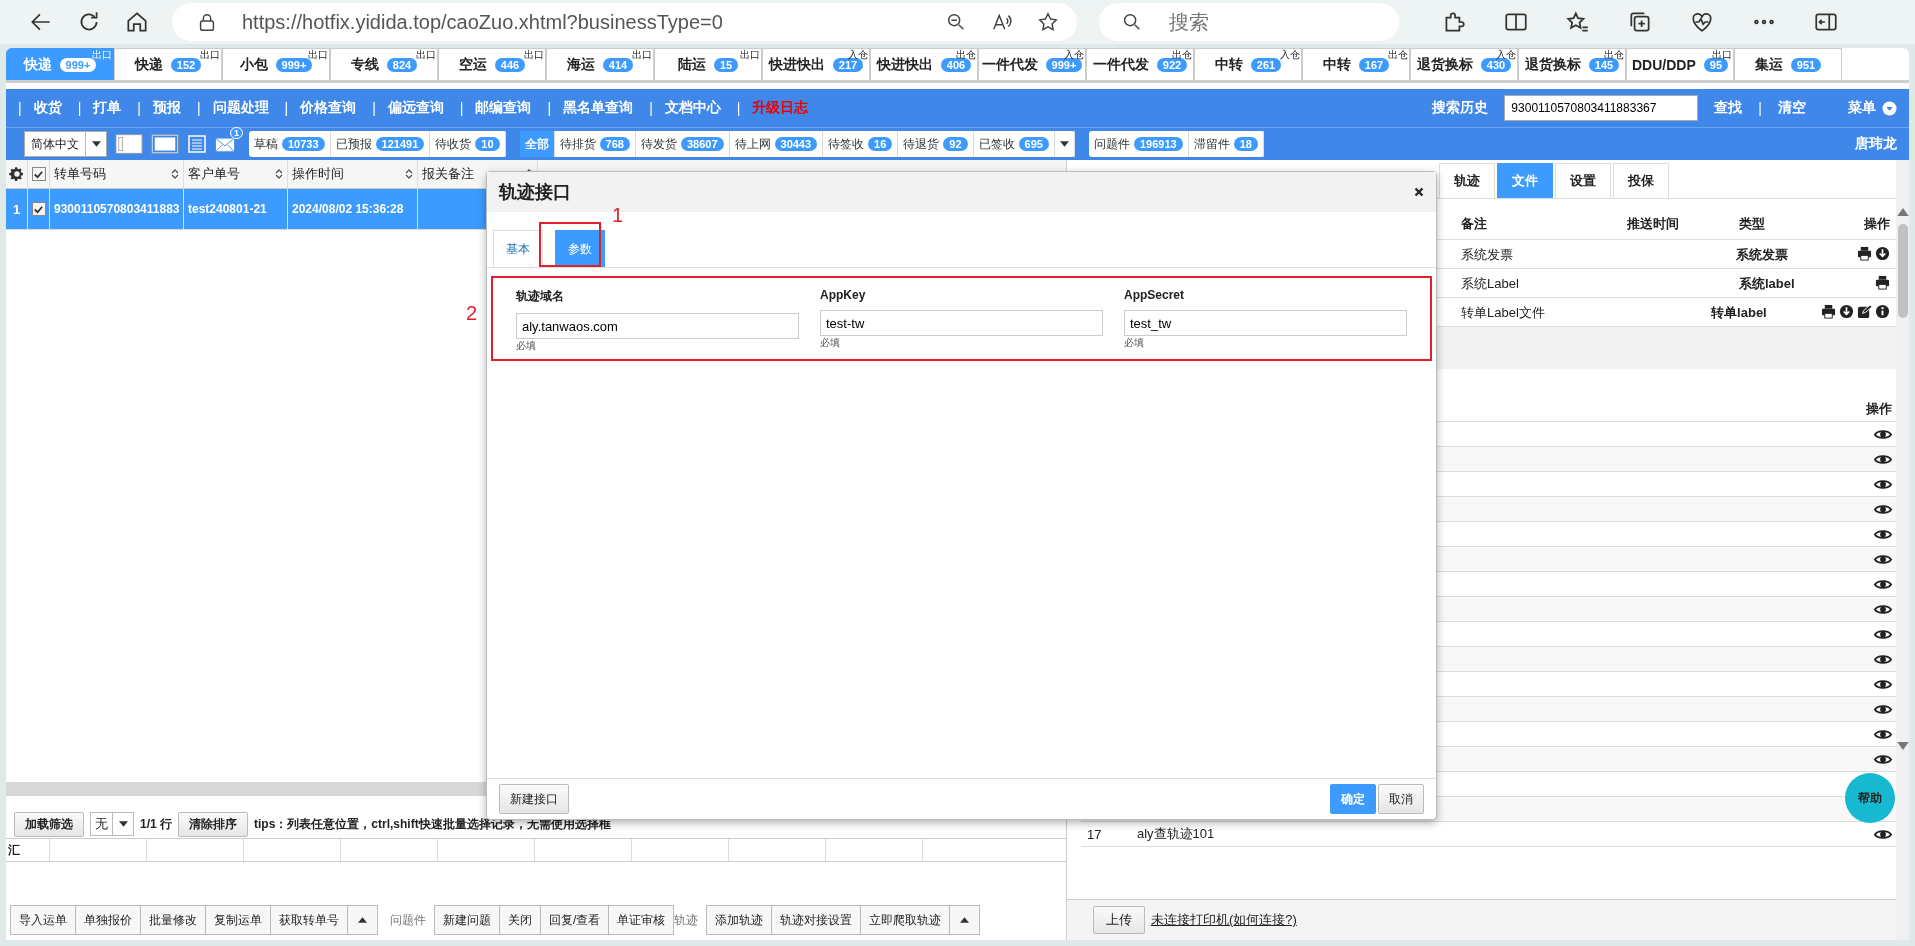 The image size is (1915, 946). What do you see at coordinates (776, 144) in the screenshot?
I see `status-filter: 待上网 30443` at bounding box center [776, 144].